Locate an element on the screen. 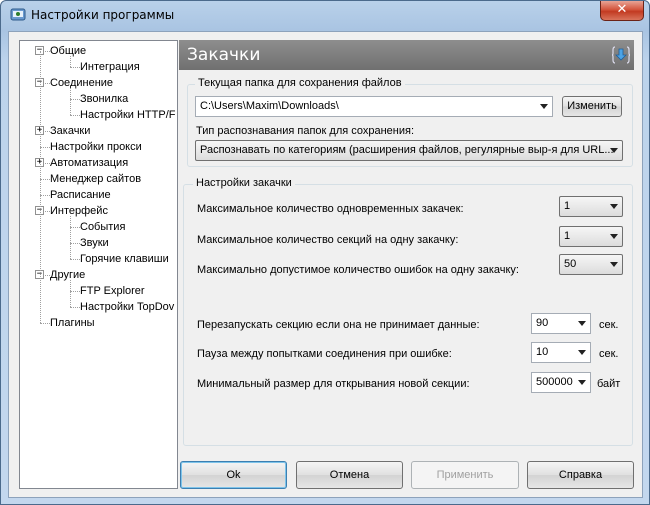 This screenshot has width=650, height=505. tree-item-label: Настройки TopDov is located at coordinates (127, 307).